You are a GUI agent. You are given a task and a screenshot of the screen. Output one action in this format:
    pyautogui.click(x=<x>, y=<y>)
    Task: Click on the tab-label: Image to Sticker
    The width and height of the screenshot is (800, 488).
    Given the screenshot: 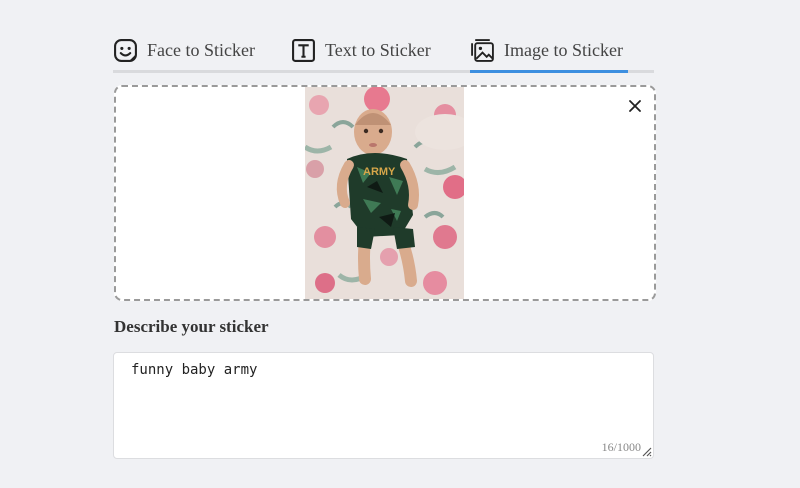 What is the action you would take?
    pyautogui.click(x=563, y=49)
    